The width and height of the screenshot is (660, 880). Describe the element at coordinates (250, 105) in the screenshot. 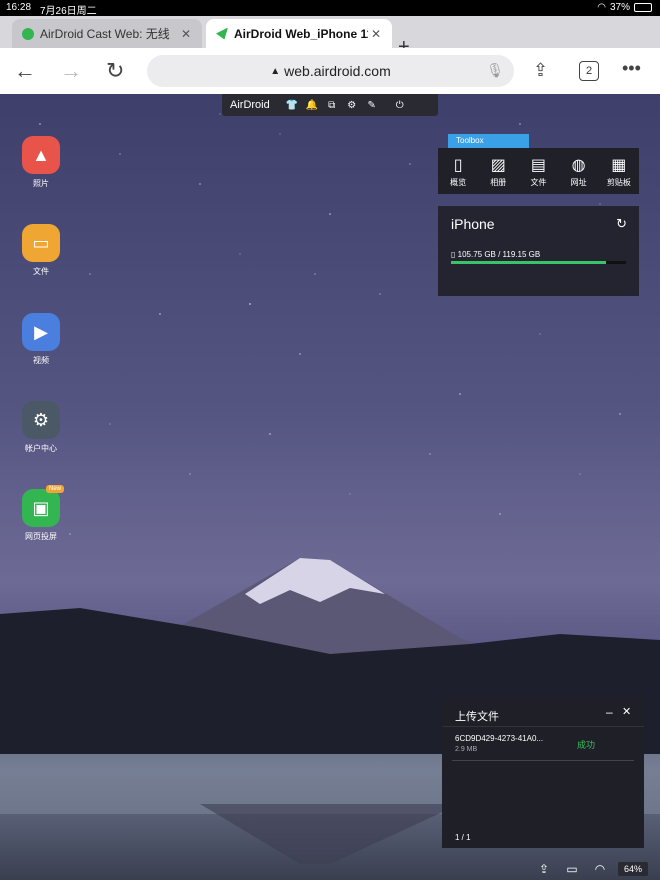

I see `airdroid-logo: AirDroid` at that location.